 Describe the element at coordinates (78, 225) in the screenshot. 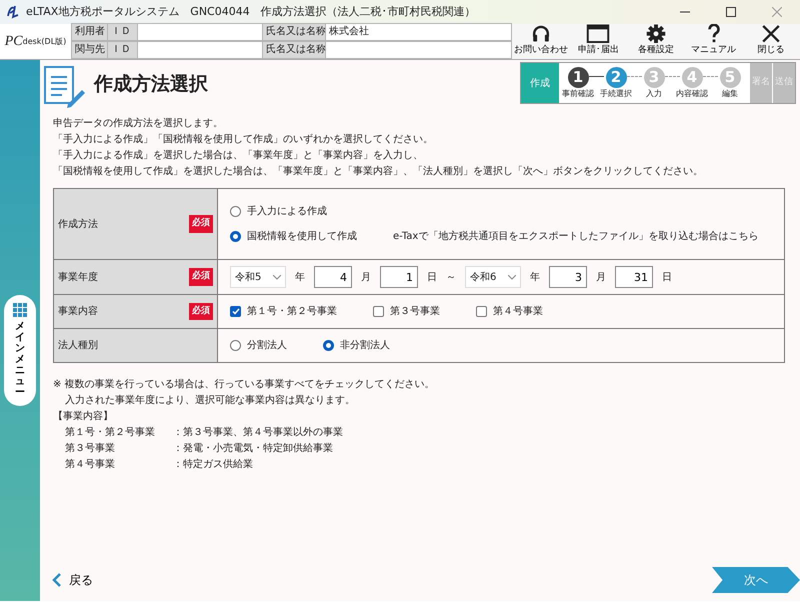

I see `field-label: 作成方法` at that location.